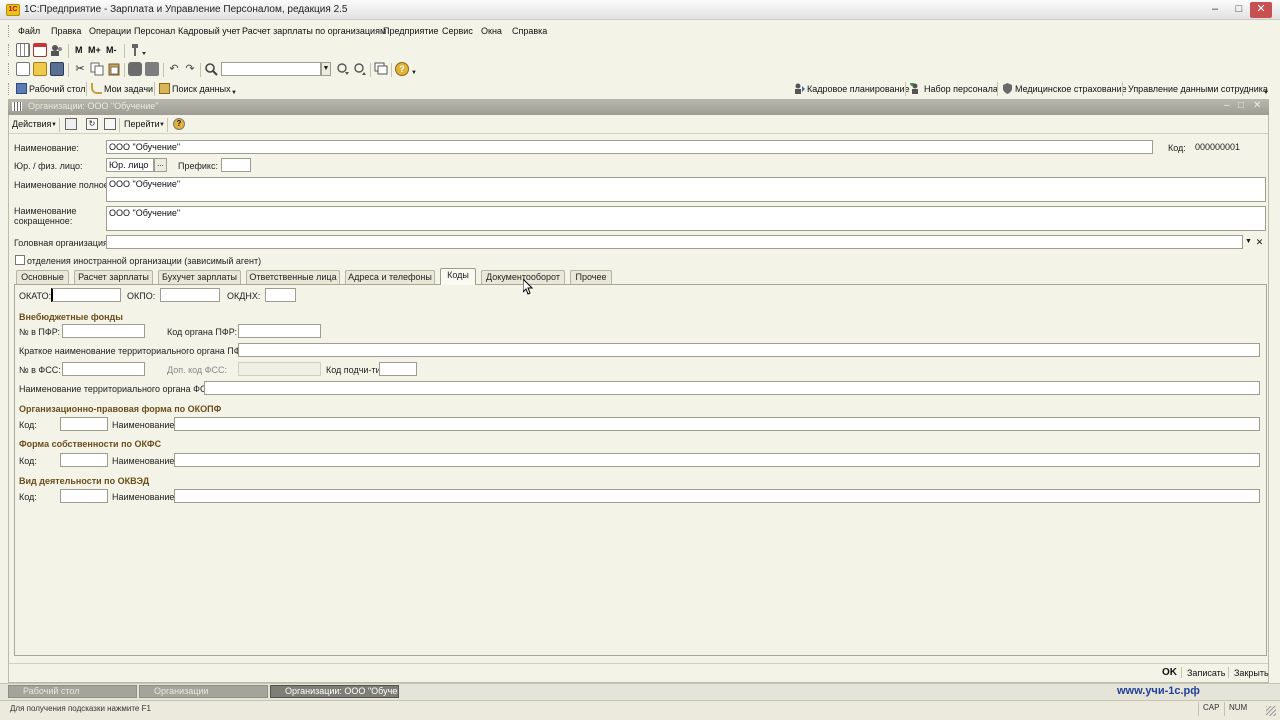 The height and width of the screenshot is (720, 1280). What do you see at coordinates (343, 69) in the screenshot?
I see `find-next-icon` at bounding box center [343, 69].